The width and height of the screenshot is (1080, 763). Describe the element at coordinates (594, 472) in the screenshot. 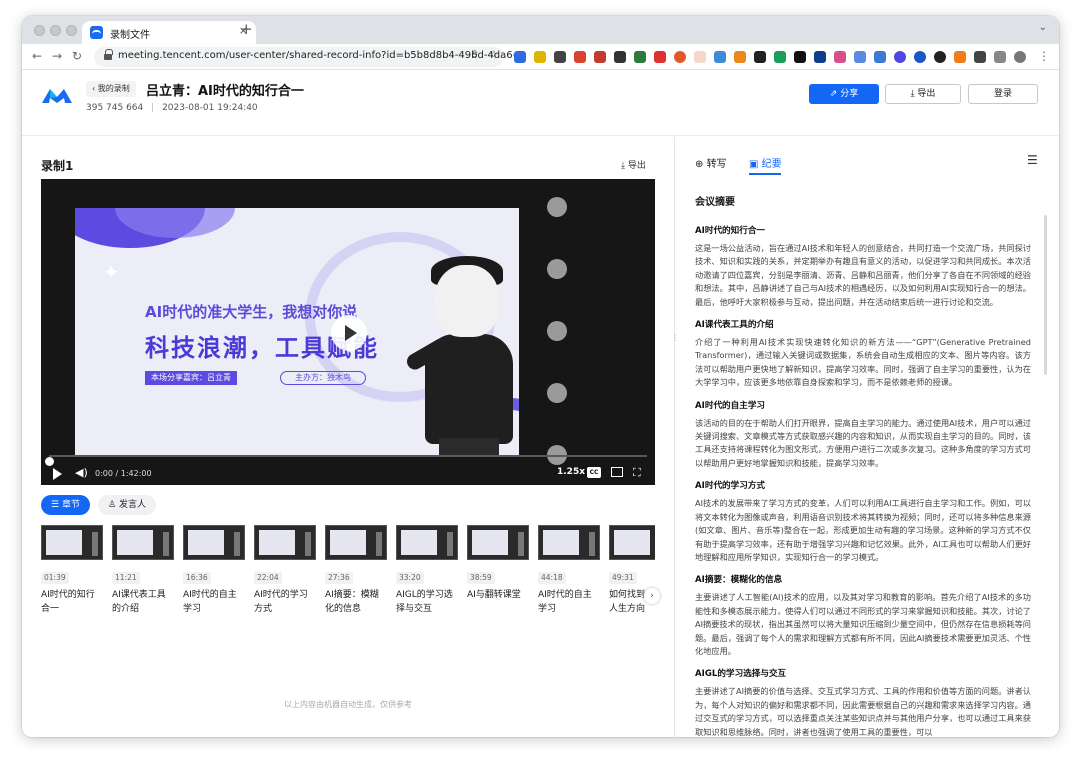

I see `captions-icon: CC` at that location.